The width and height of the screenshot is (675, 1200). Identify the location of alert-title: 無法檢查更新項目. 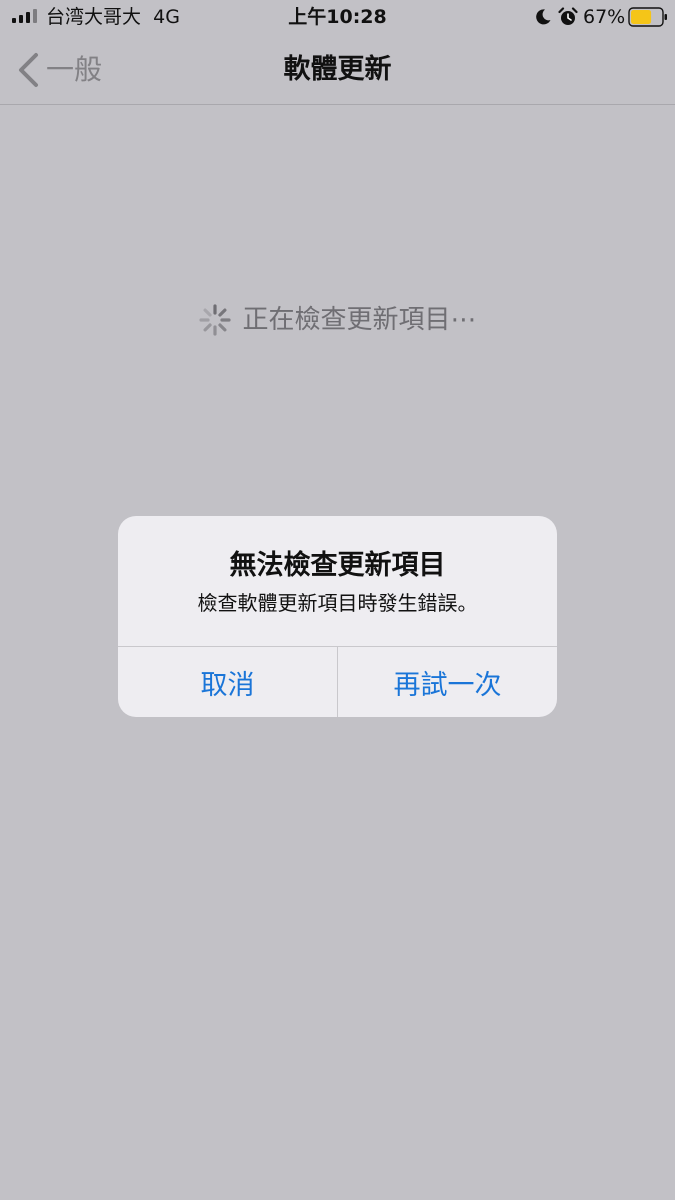
(337, 565).